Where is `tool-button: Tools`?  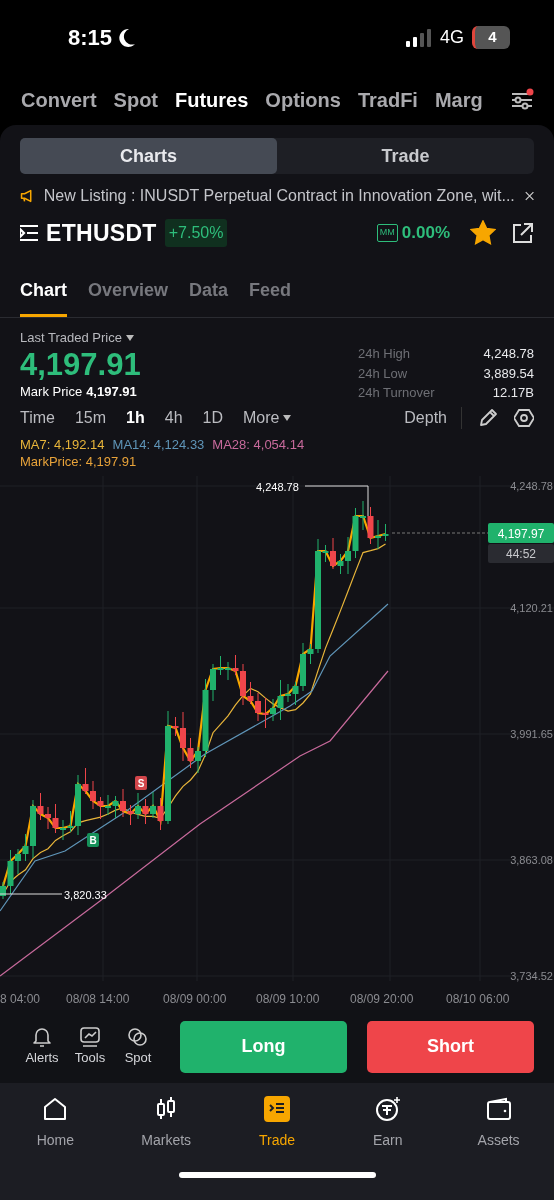 tool-button: Tools is located at coordinates (90, 1046).